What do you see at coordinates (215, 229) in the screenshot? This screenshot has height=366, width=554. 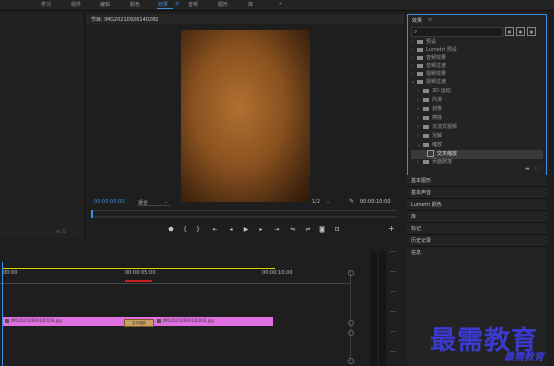 I see `go-to-in-icon: ⇤` at bounding box center [215, 229].